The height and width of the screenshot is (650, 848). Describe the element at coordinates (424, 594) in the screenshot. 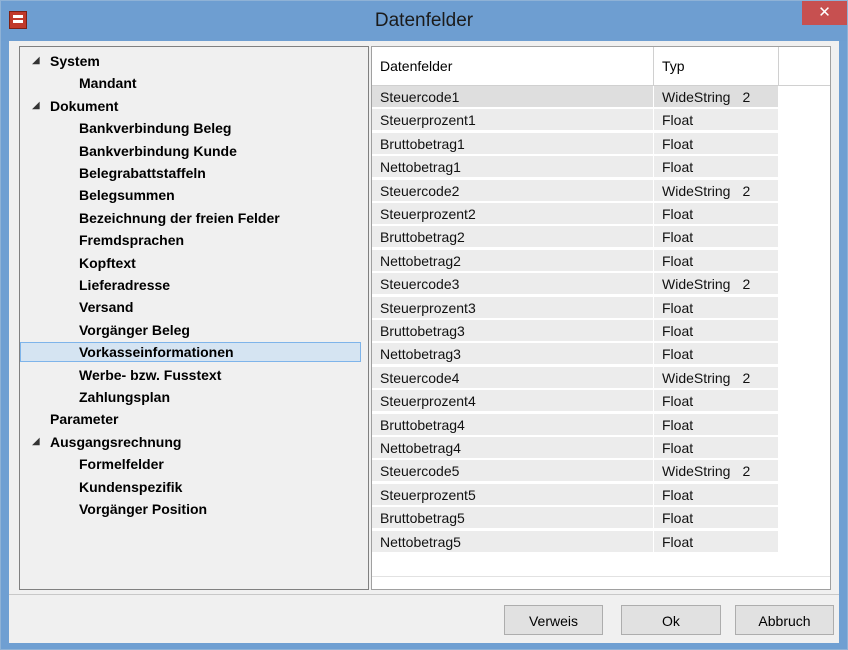

I see `button-separator` at that location.